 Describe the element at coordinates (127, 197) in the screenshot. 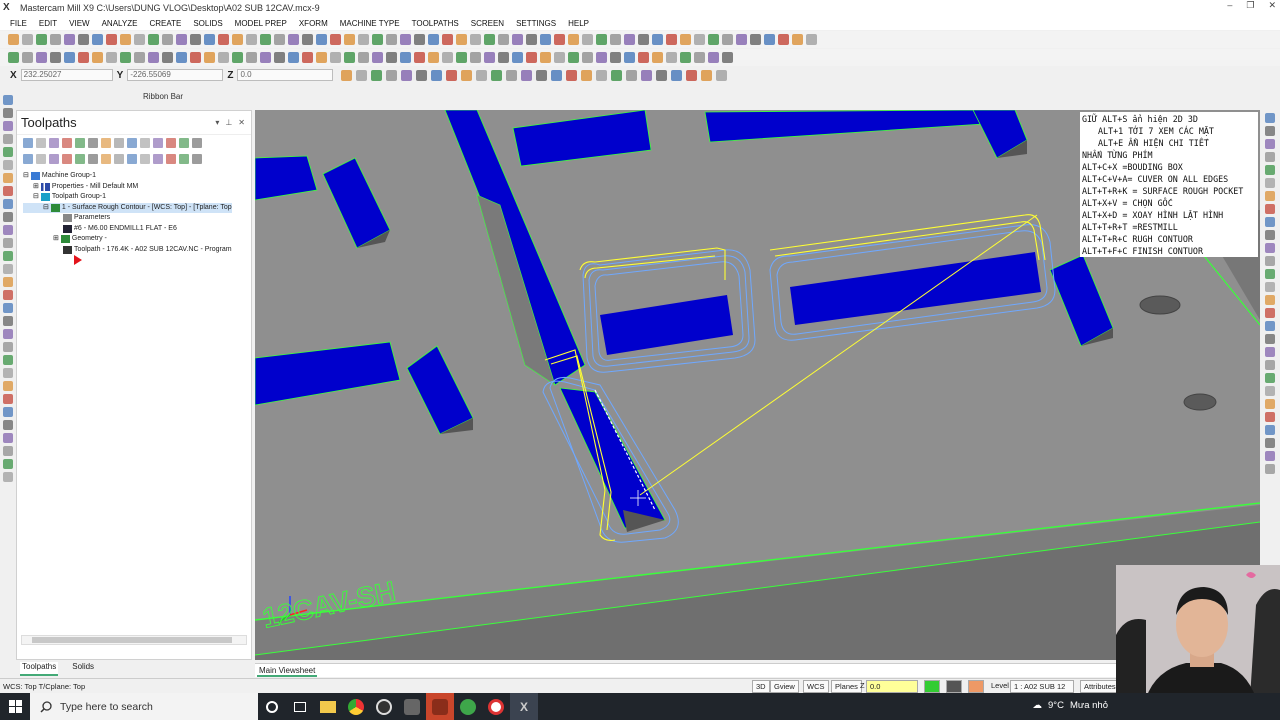

I see `tree-toolpath-group: ⊟ Toolpath Group-1` at that location.